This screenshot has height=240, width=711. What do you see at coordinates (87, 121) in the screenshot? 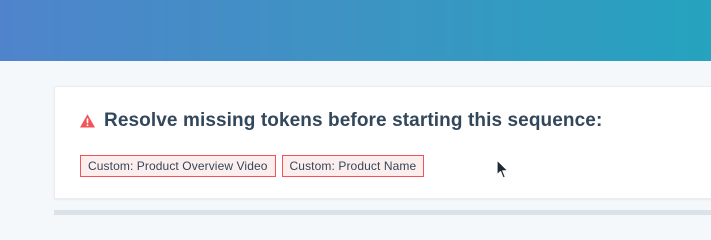
I see `warning-icon` at bounding box center [87, 121].